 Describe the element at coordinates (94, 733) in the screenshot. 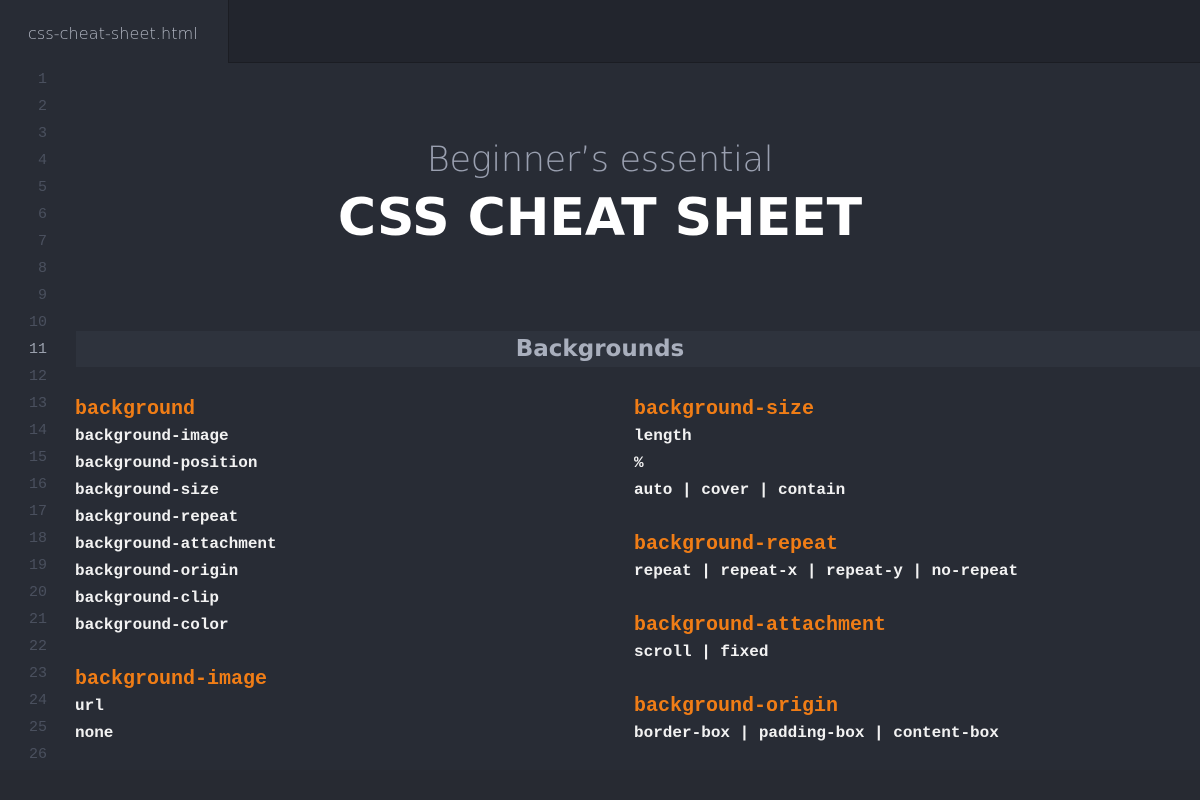

I see `property-value: none` at that location.